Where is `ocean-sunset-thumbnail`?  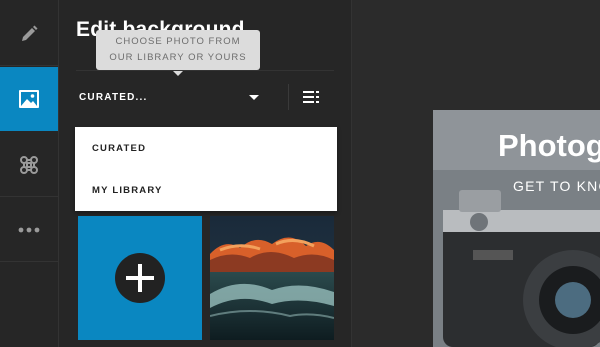
ocean-sunset-thumbnail is located at coordinates (272, 278).